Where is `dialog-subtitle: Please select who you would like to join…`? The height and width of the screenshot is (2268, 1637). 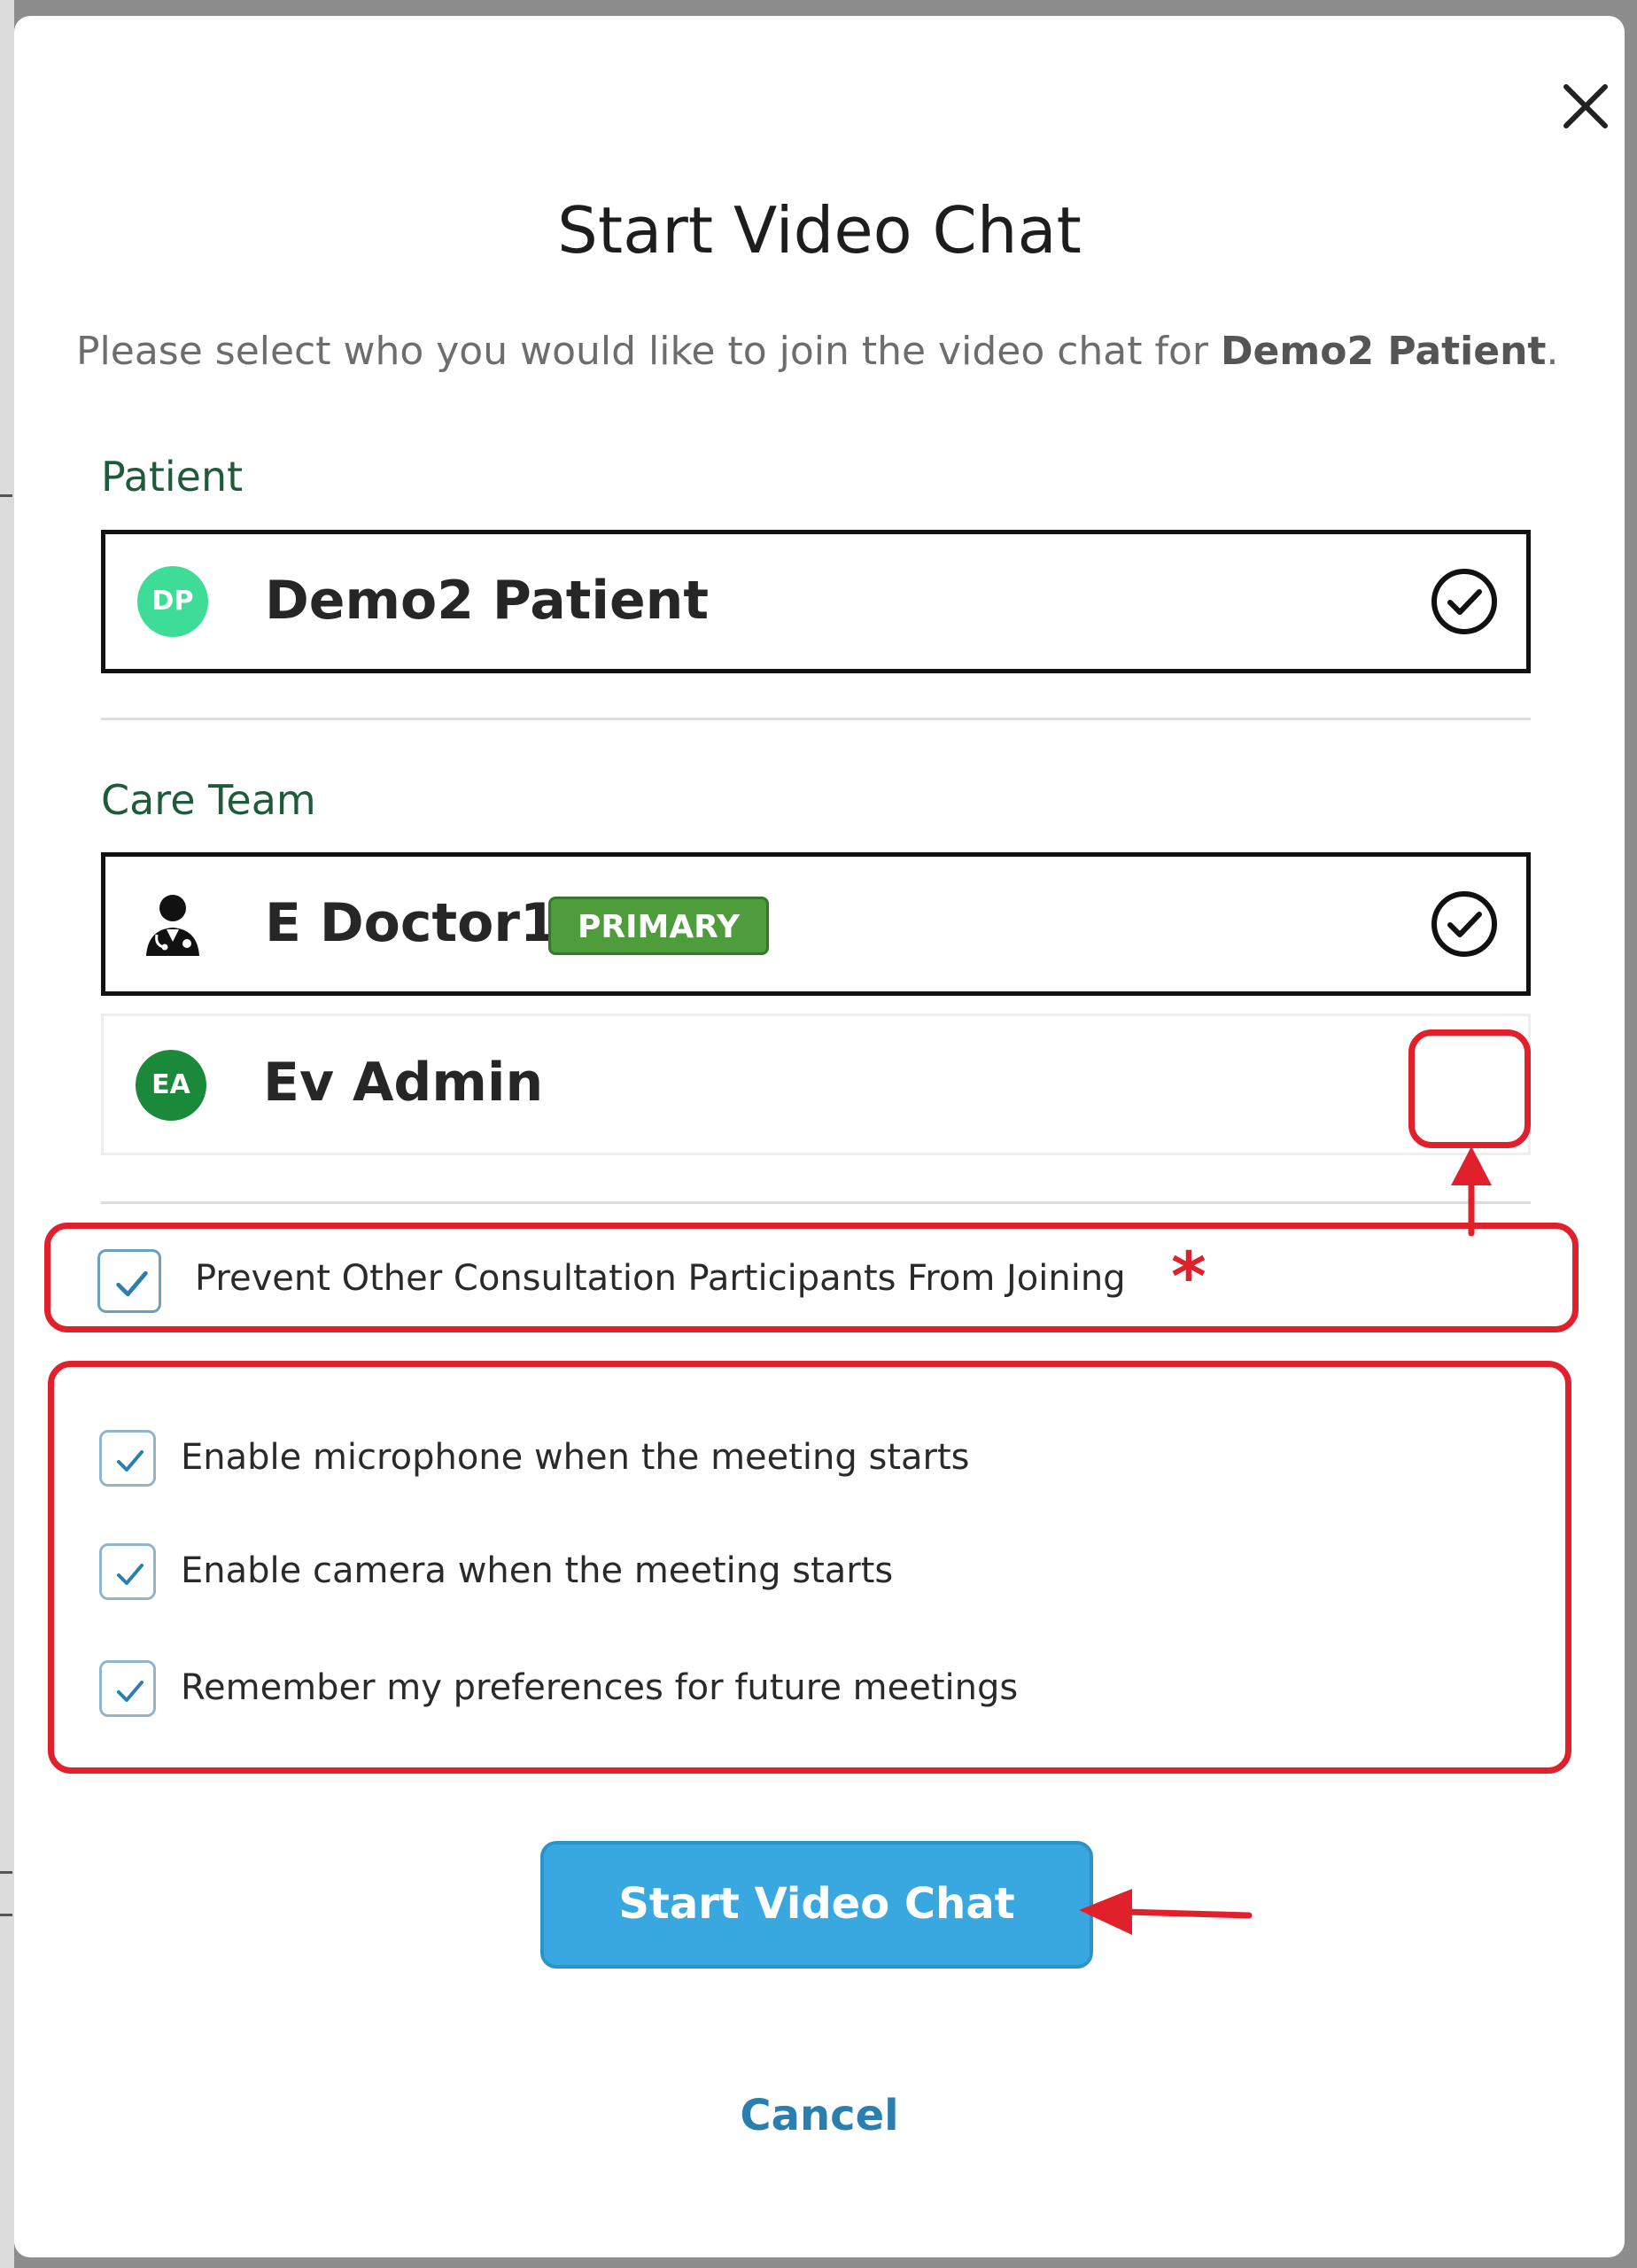
dialog-subtitle: Please select who you would like to join… is located at coordinates (838, 351).